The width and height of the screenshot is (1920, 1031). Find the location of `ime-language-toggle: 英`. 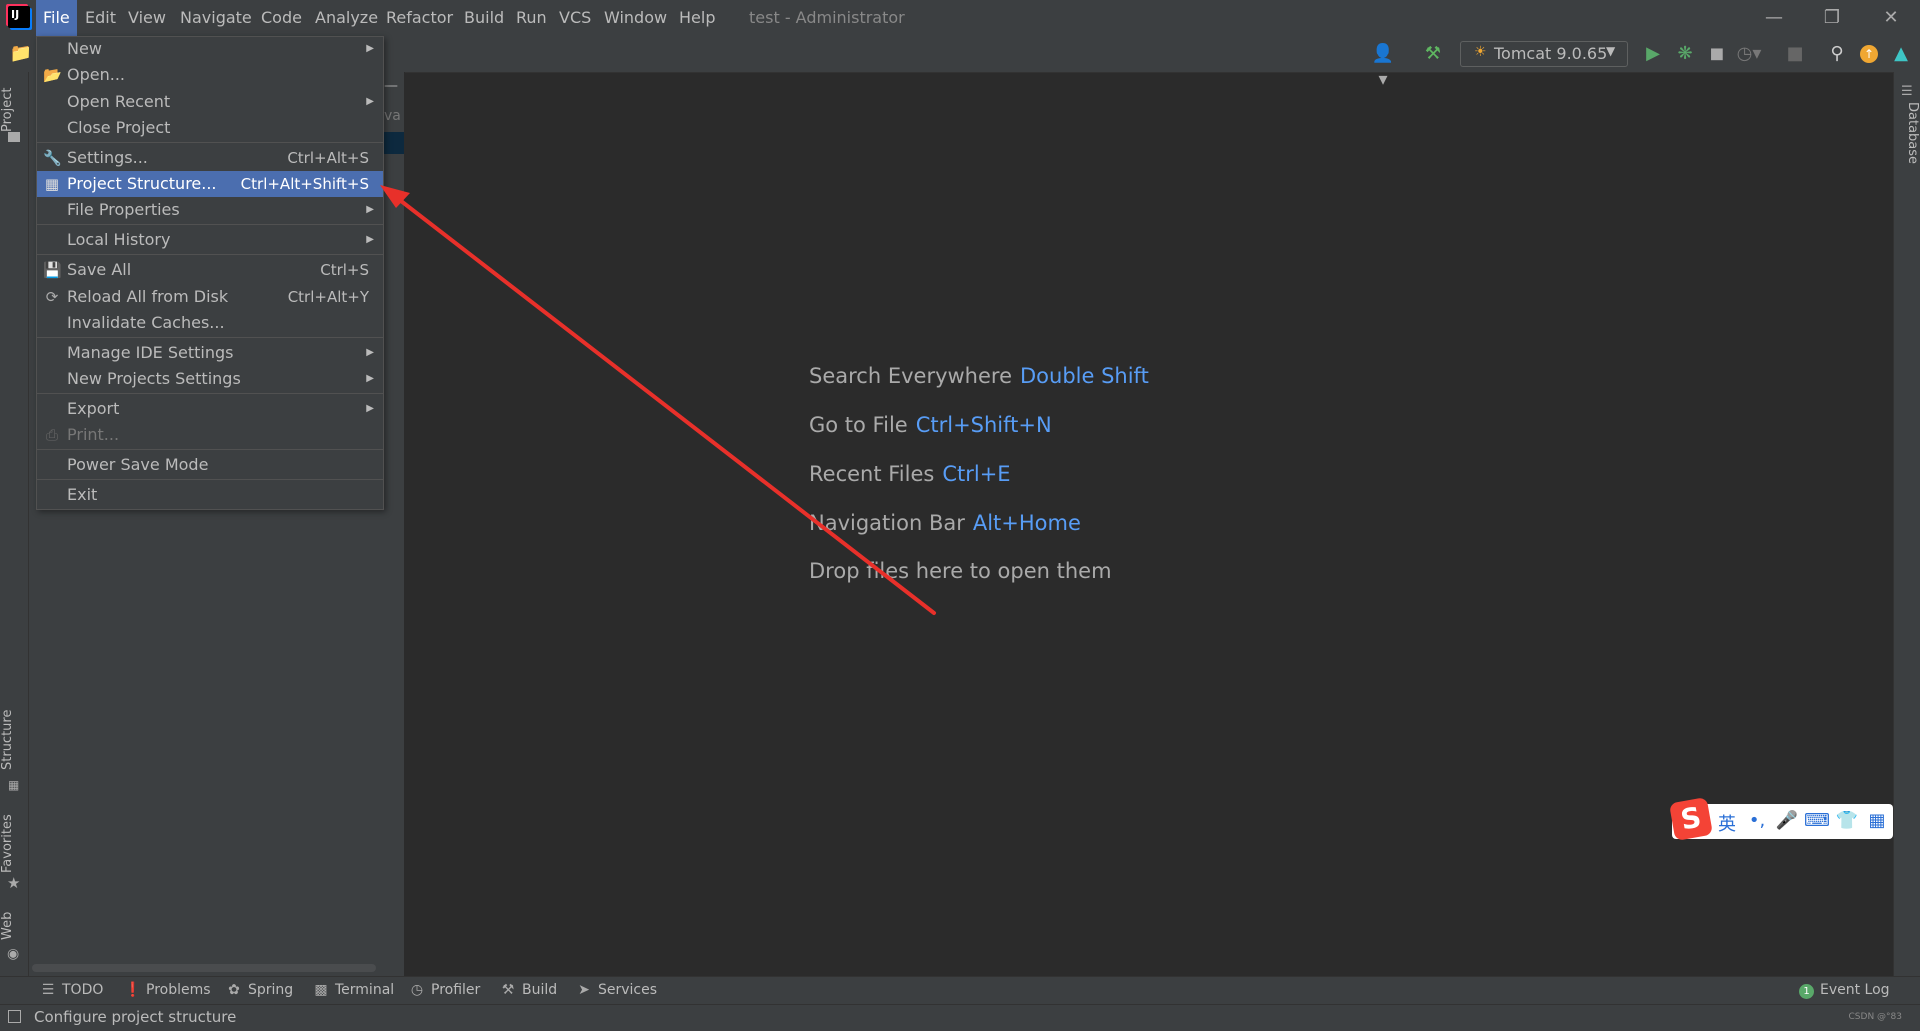

ime-language-toggle: 英 is located at coordinates (1727, 823).